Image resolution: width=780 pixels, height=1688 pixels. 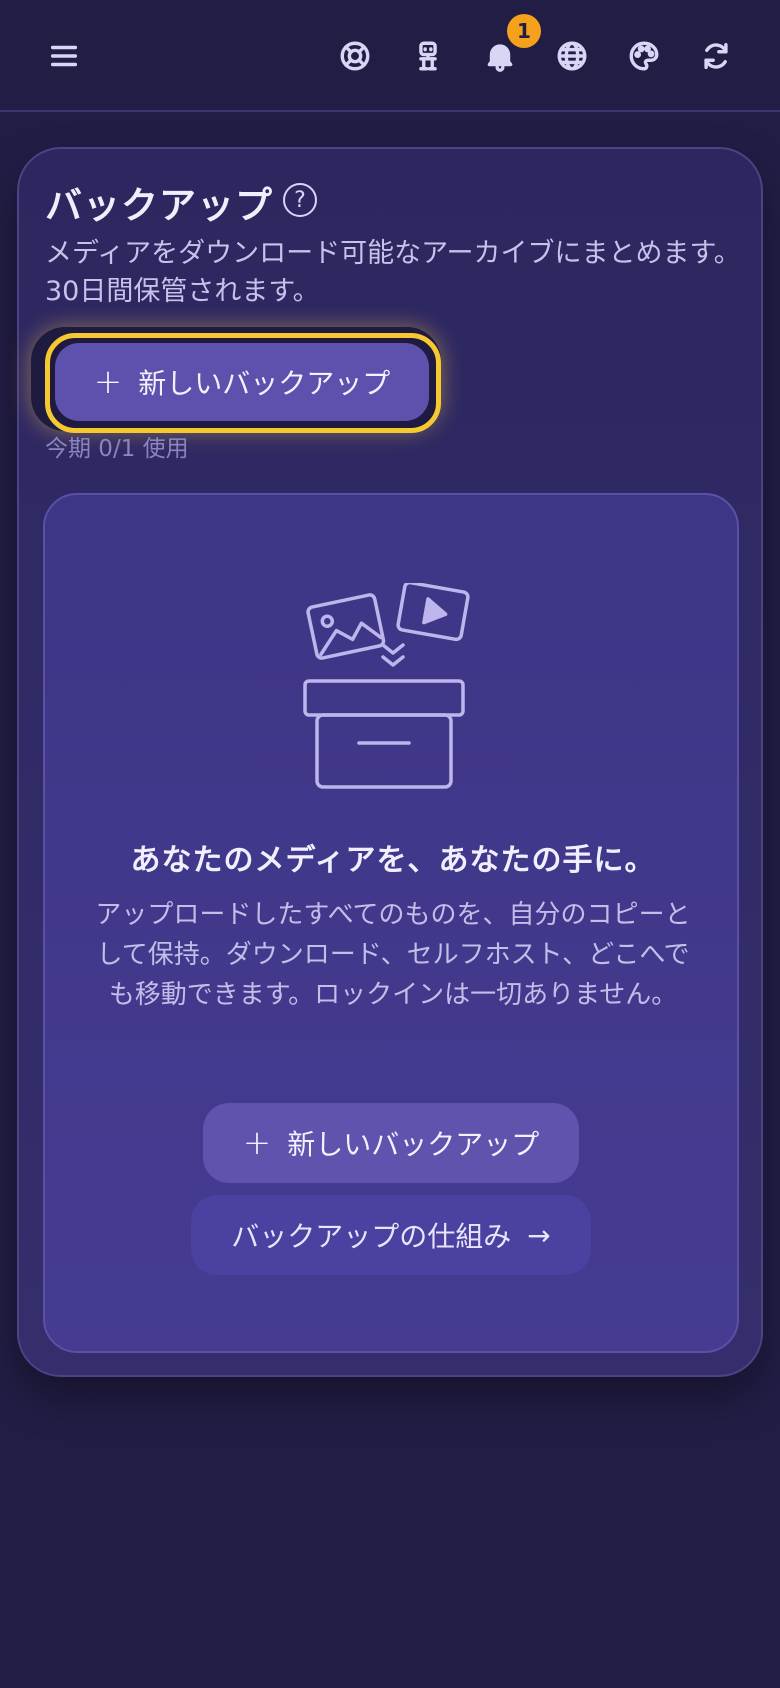 I want to click on palette-icon, so click(x=644, y=56).